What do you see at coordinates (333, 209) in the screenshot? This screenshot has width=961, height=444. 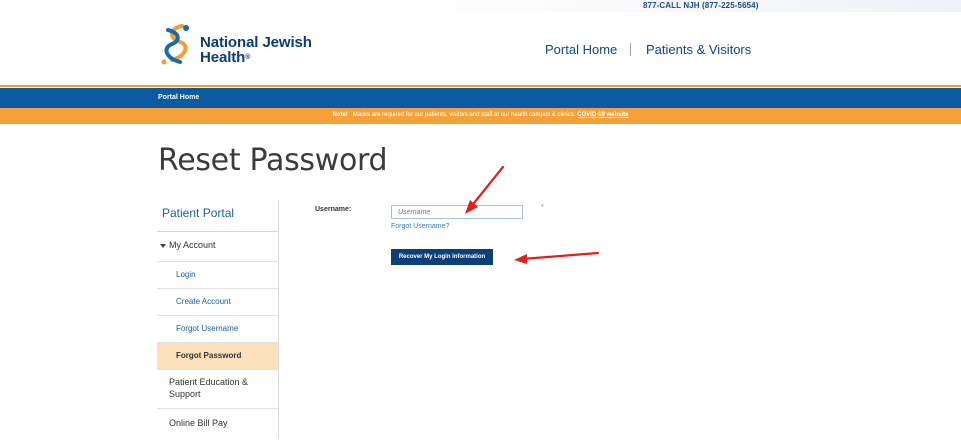 I see `username-label: Username:` at bounding box center [333, 209].